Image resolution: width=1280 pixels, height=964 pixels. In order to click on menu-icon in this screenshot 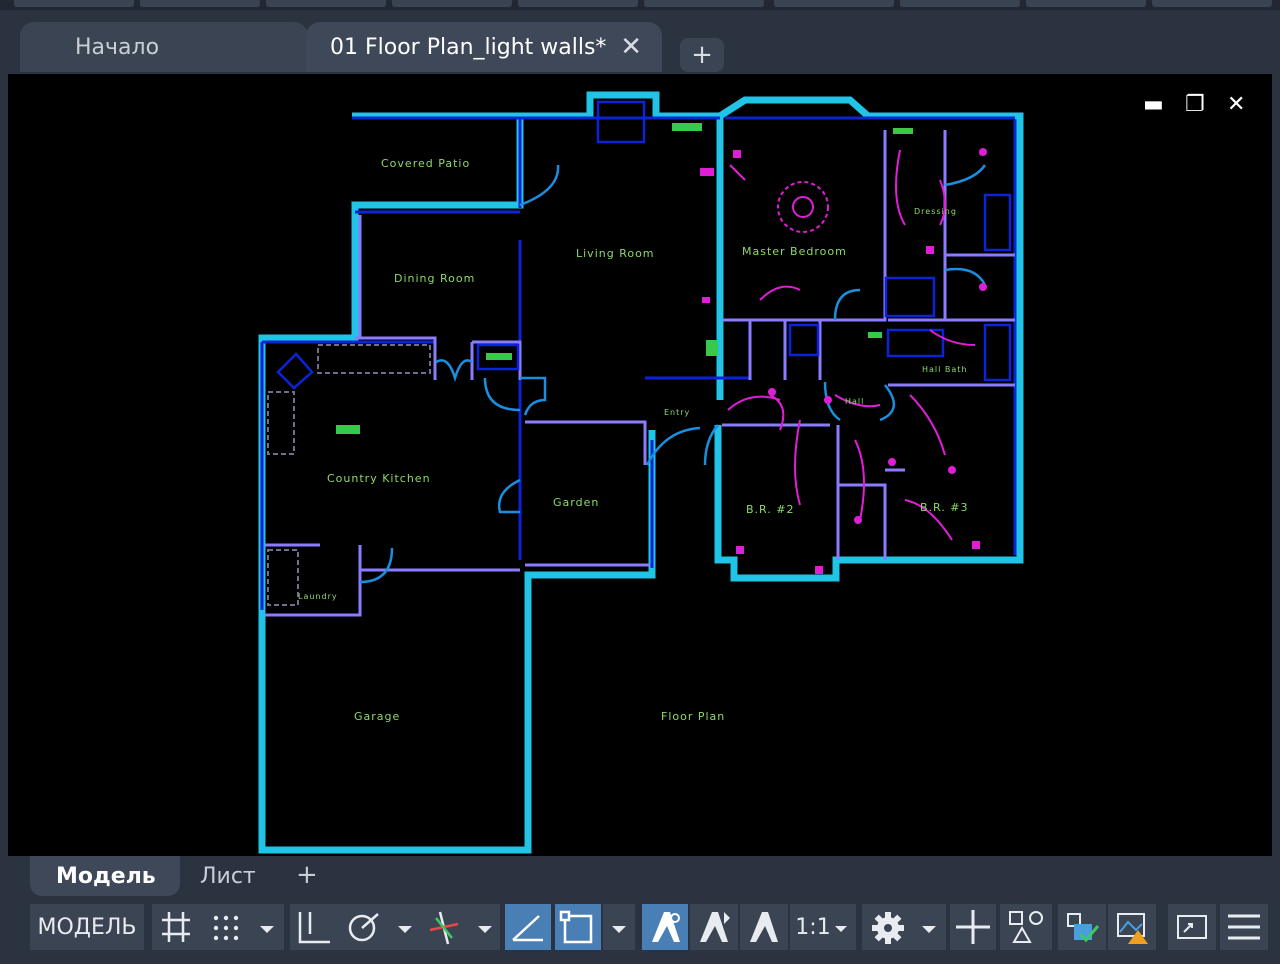, I will do `click(1244, 927)`.